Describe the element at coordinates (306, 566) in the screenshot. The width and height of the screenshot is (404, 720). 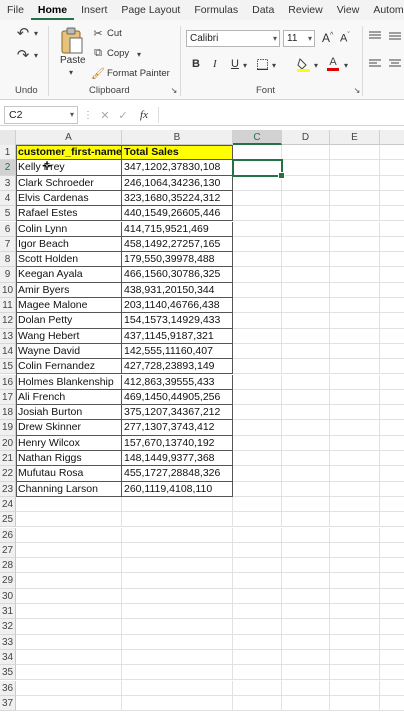
I see `cell-d28` at that location.